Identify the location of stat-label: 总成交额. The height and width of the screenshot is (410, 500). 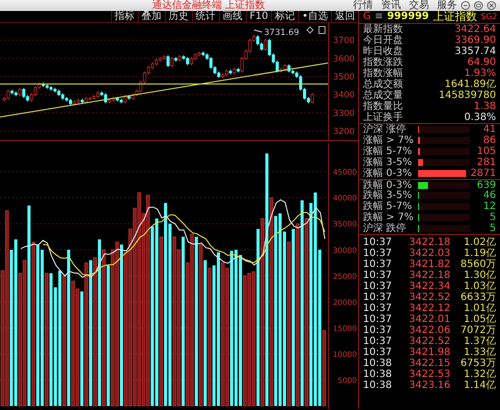
(383, 84).